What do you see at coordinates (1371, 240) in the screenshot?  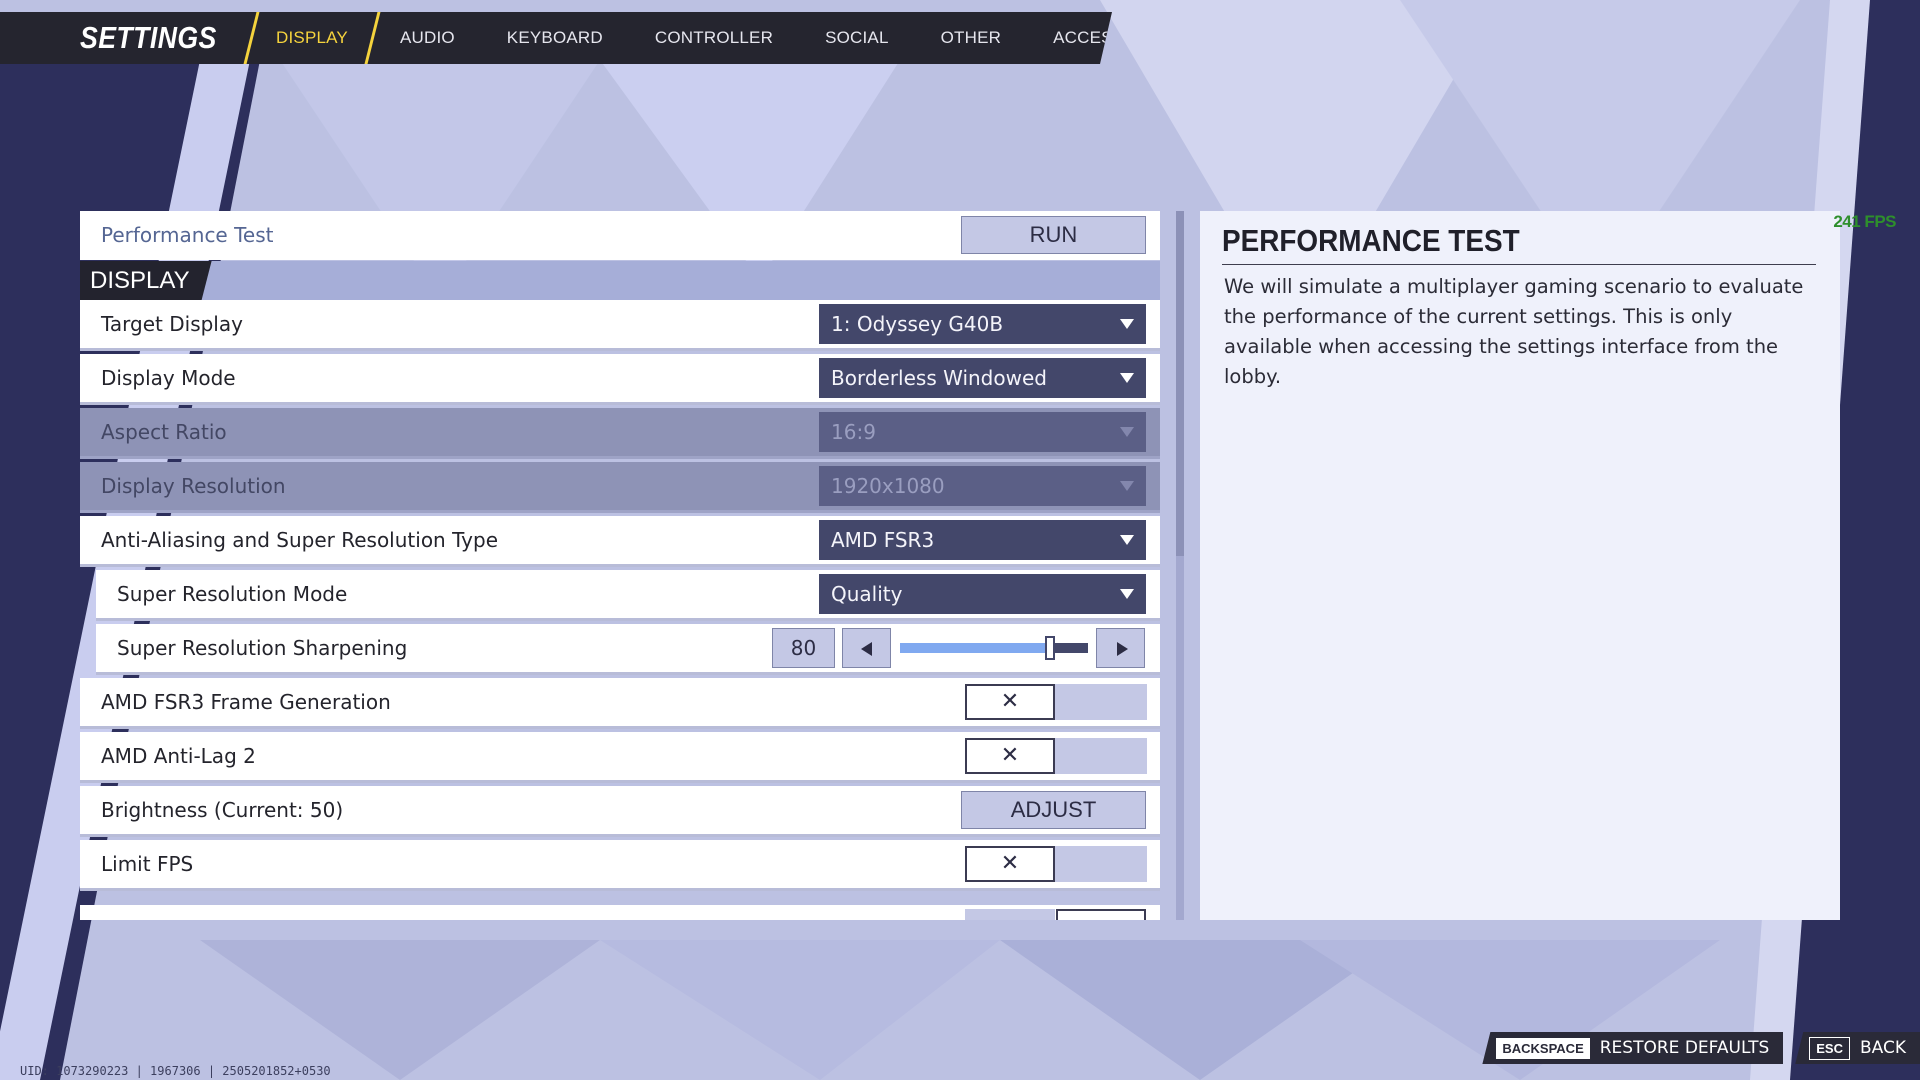 I see `description-title: PERFORMANCE TEST` at bounding box center [1371, 240].